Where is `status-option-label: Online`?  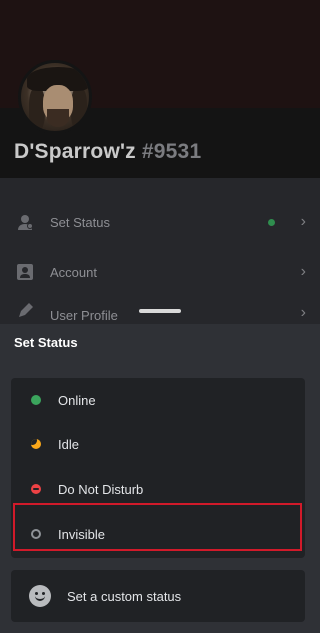
status-option-label: Online is located at coordinates (77, 400).